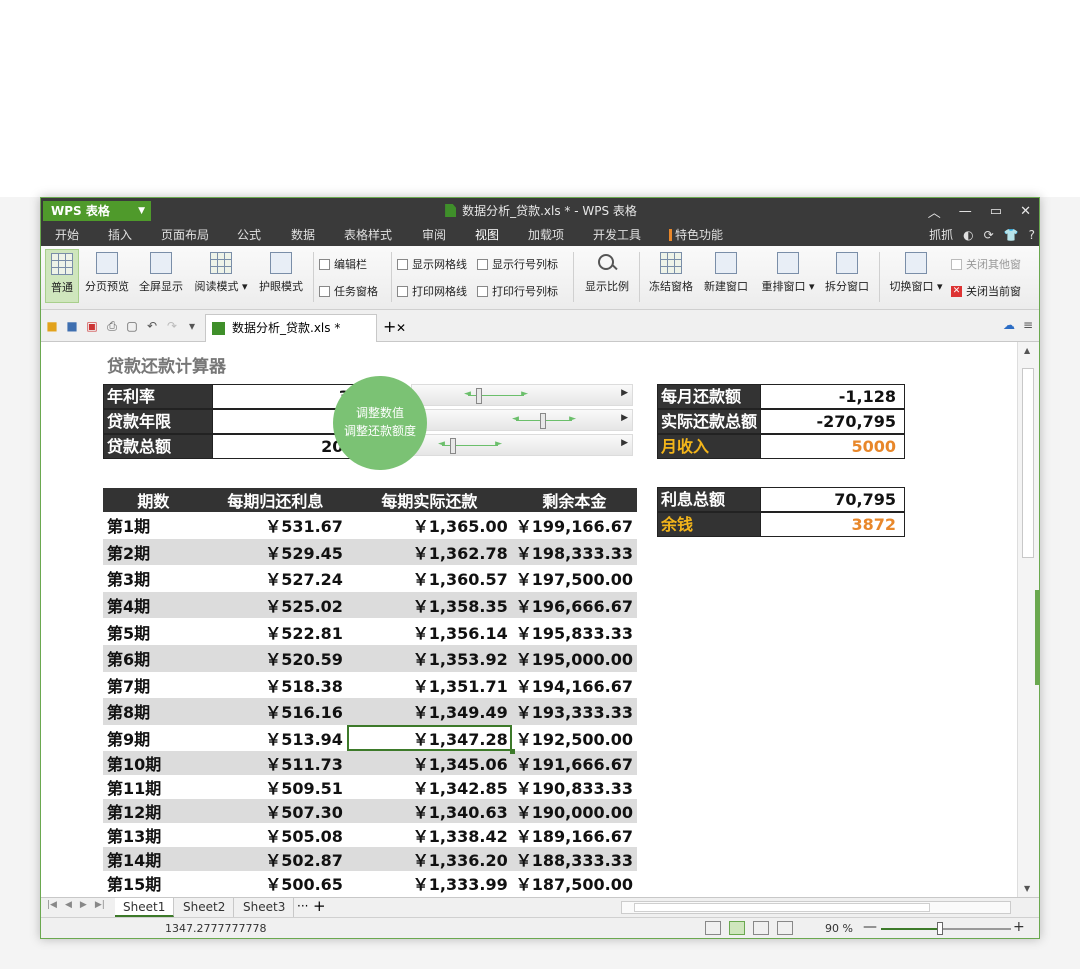  What do you see at coordinates (574, 658) in the screenshot?
I see `amount-cell: ￥195,000.00` at bounding box center [574, 658].